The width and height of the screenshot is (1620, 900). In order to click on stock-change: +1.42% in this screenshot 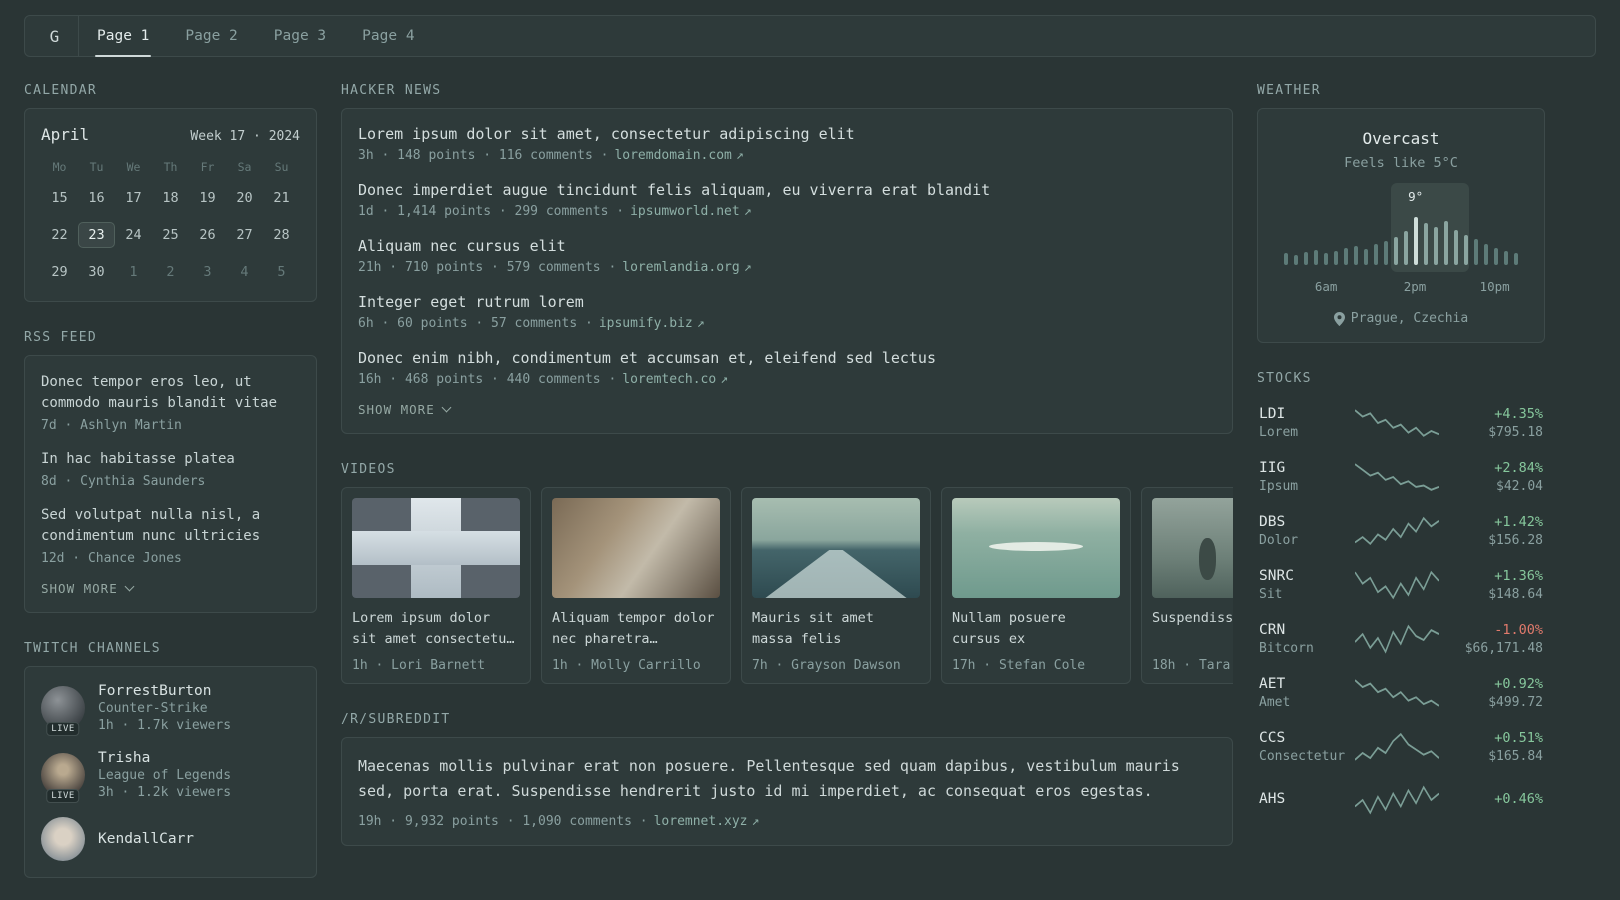, I will do `click(1518, 522)`.